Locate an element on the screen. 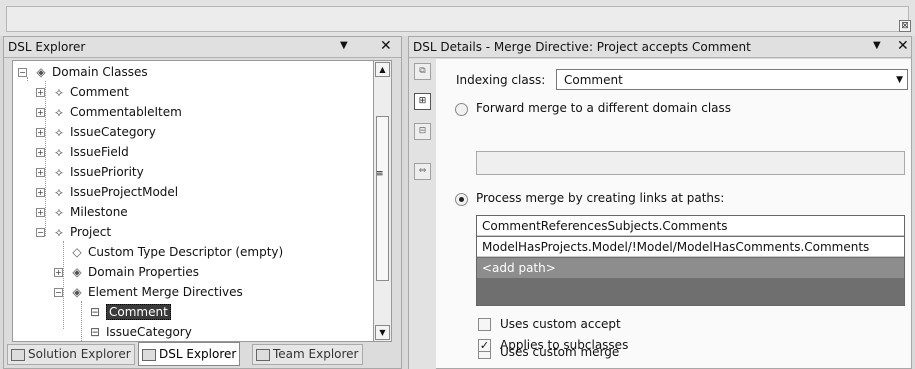  tree-item-issuecategory: + ⟡ IssueCategory is located at coordinates (95, 132).